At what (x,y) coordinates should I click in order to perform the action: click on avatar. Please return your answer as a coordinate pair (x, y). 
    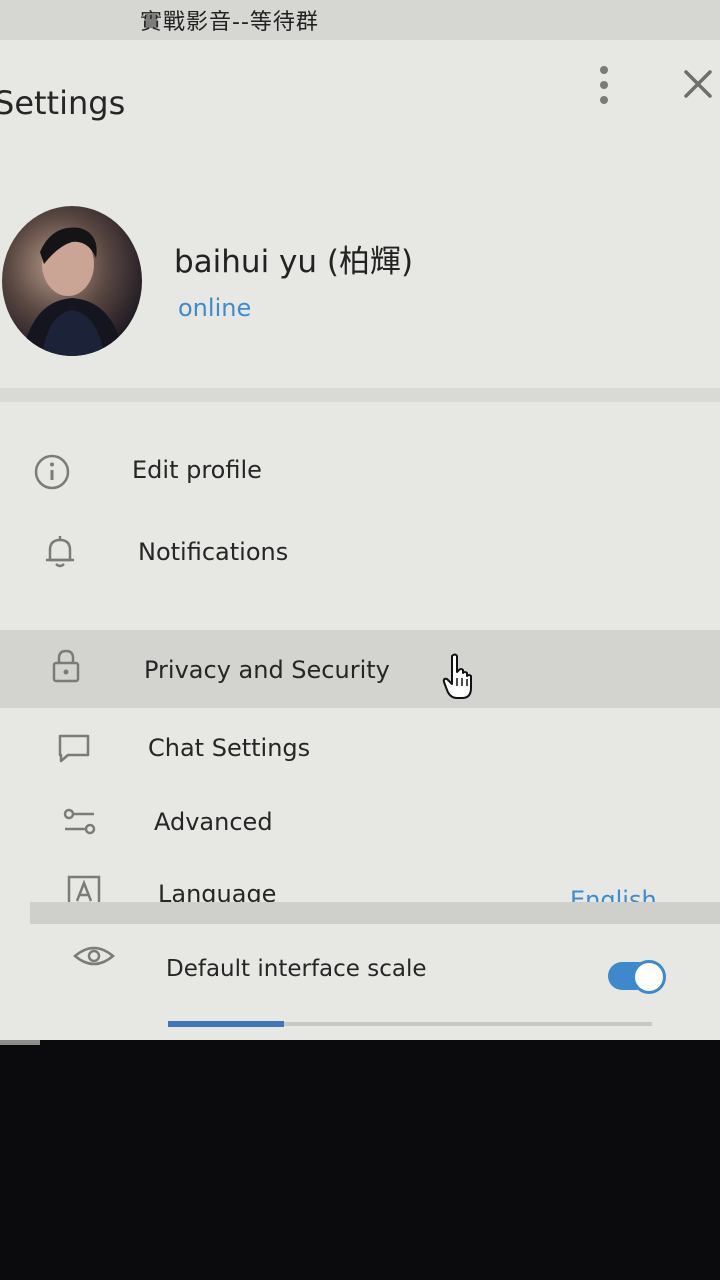
    Looking at the image, I should click on (72, 281).